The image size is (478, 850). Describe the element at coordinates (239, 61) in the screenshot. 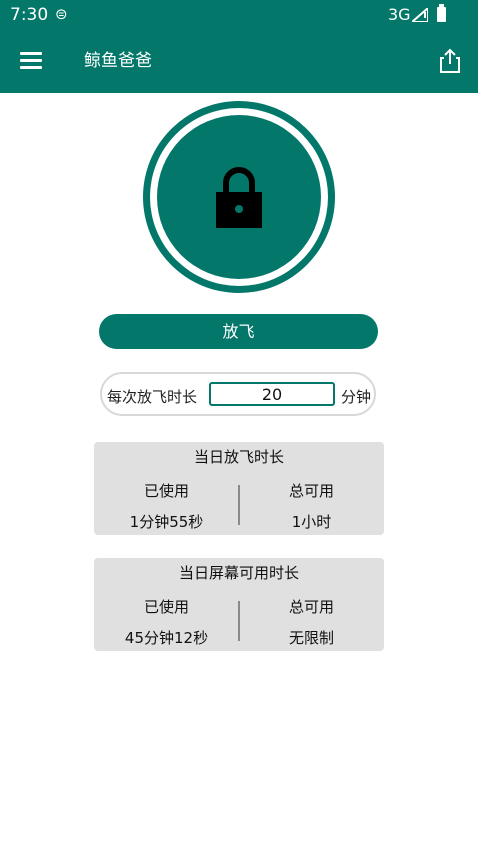

I see `app-bar: 鲸鱼爸爸` at that location.